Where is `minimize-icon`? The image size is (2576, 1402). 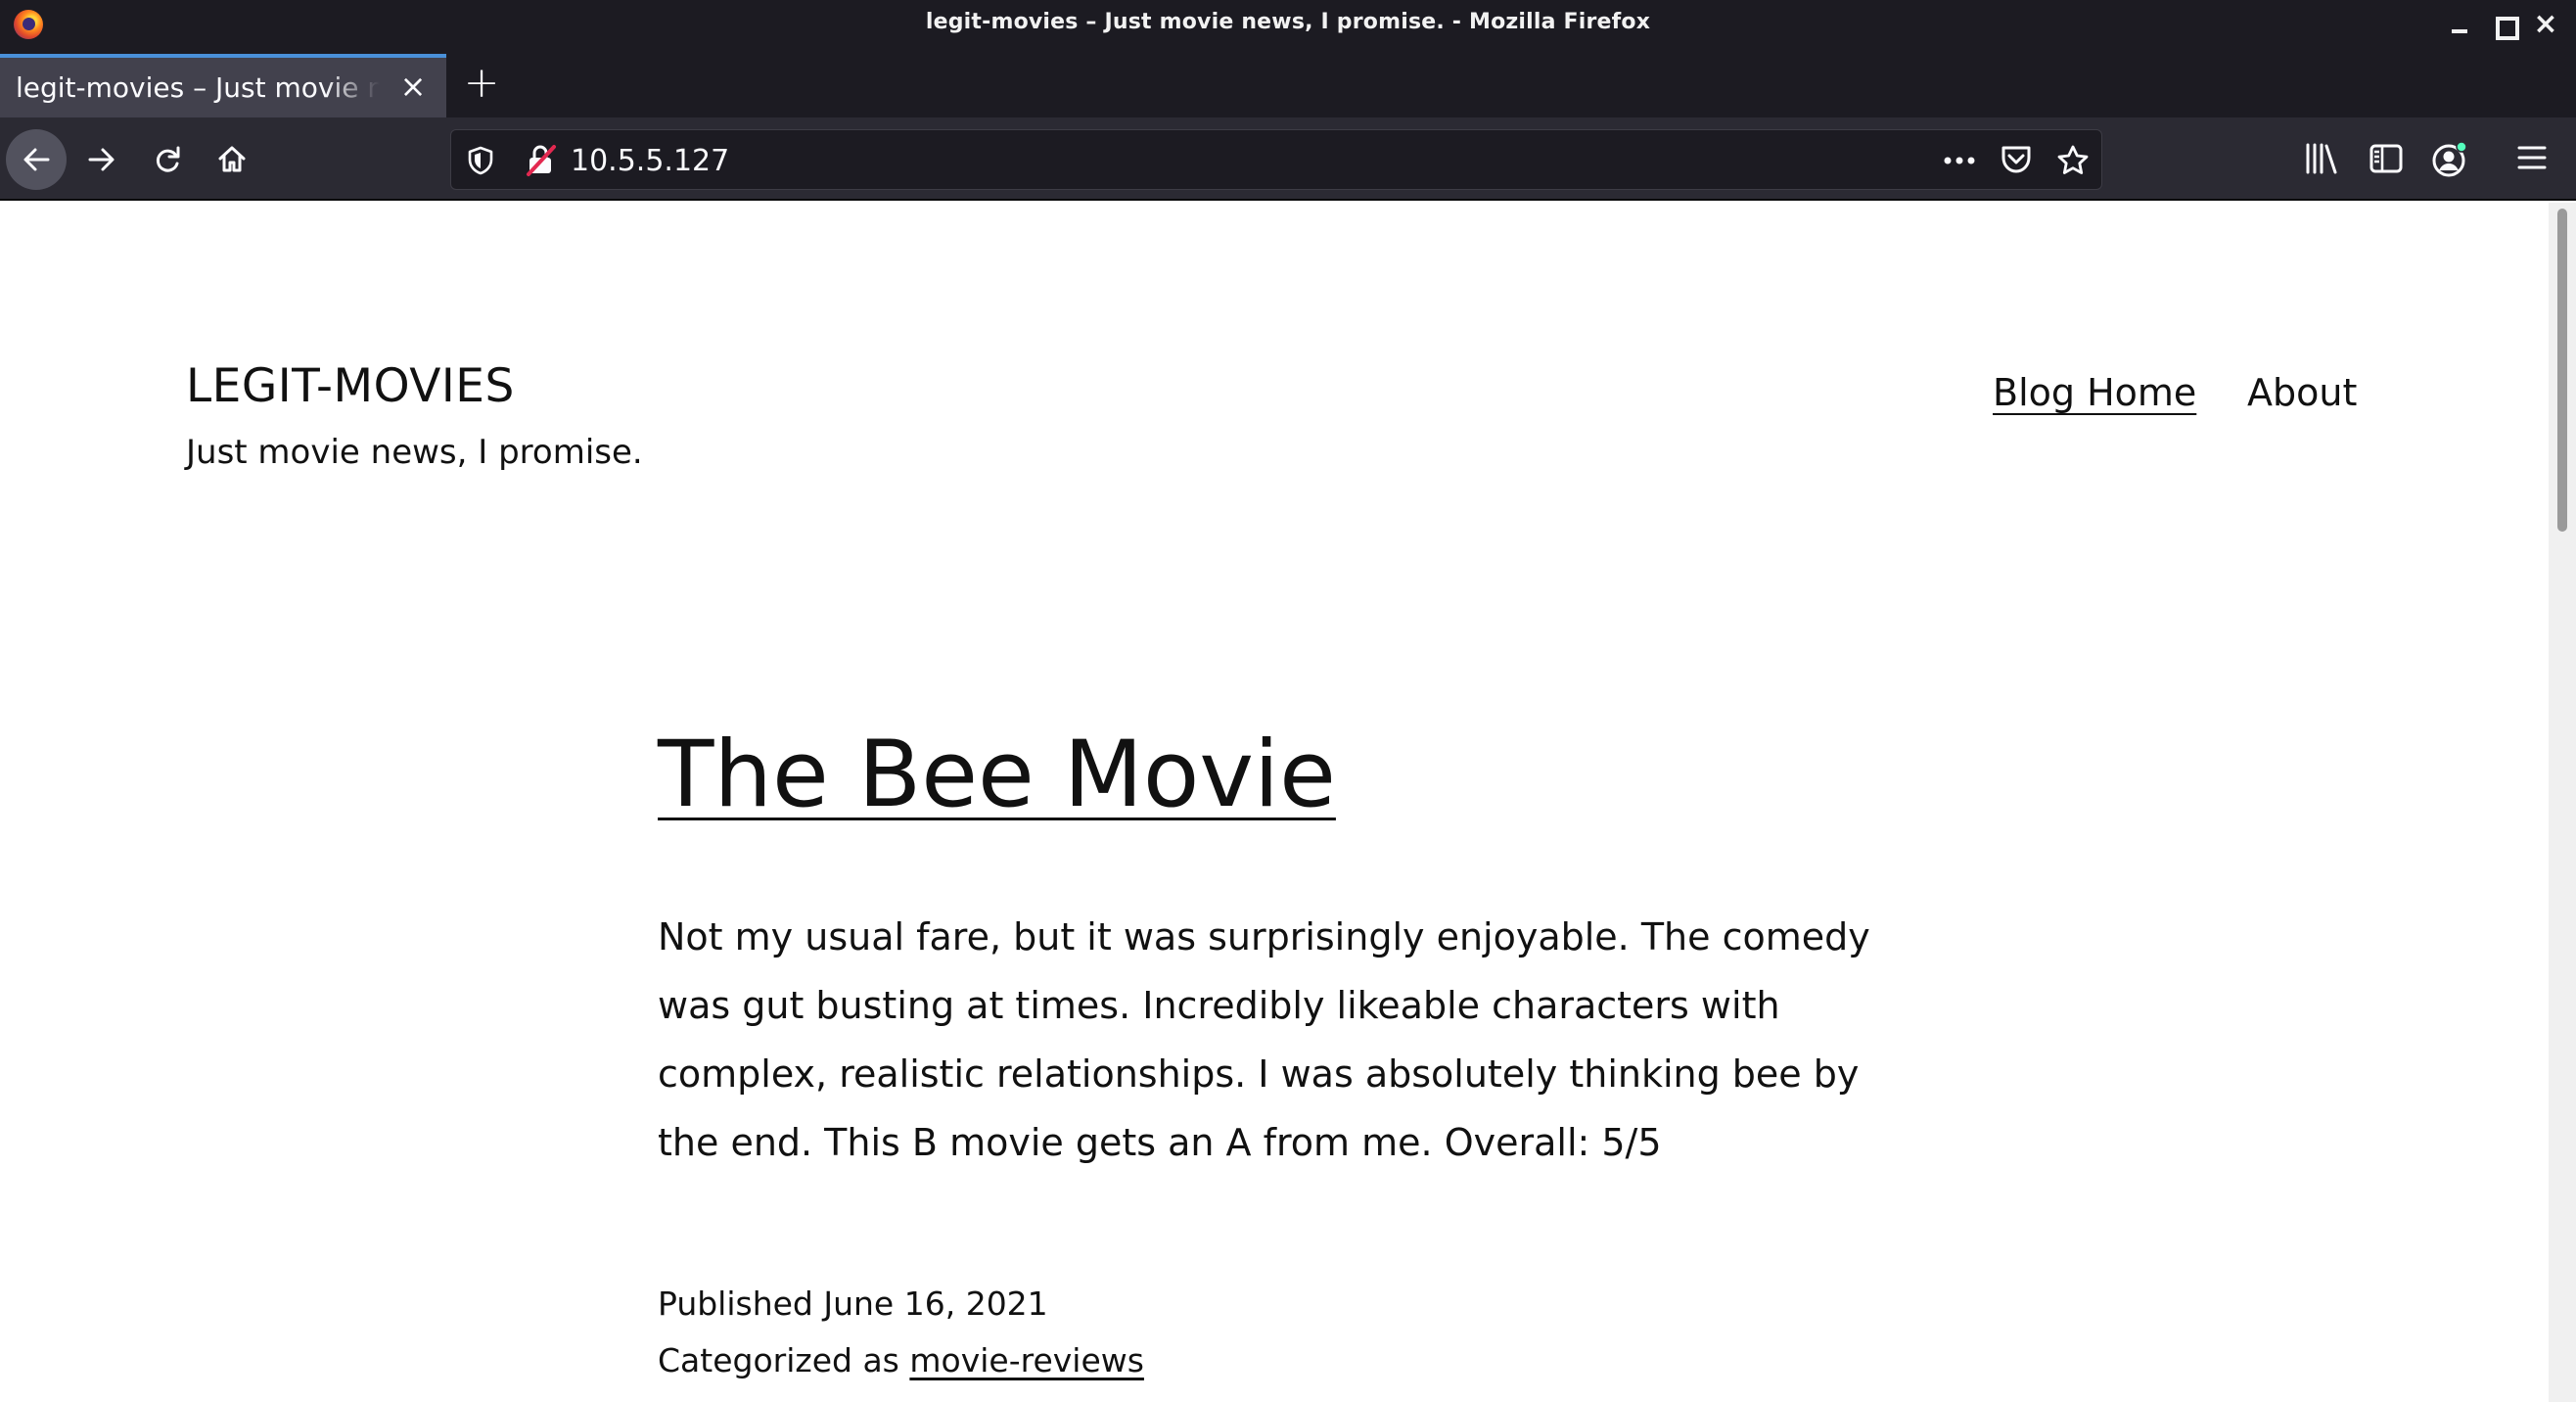
minimize-icon is located at coordinates (2459, 25).